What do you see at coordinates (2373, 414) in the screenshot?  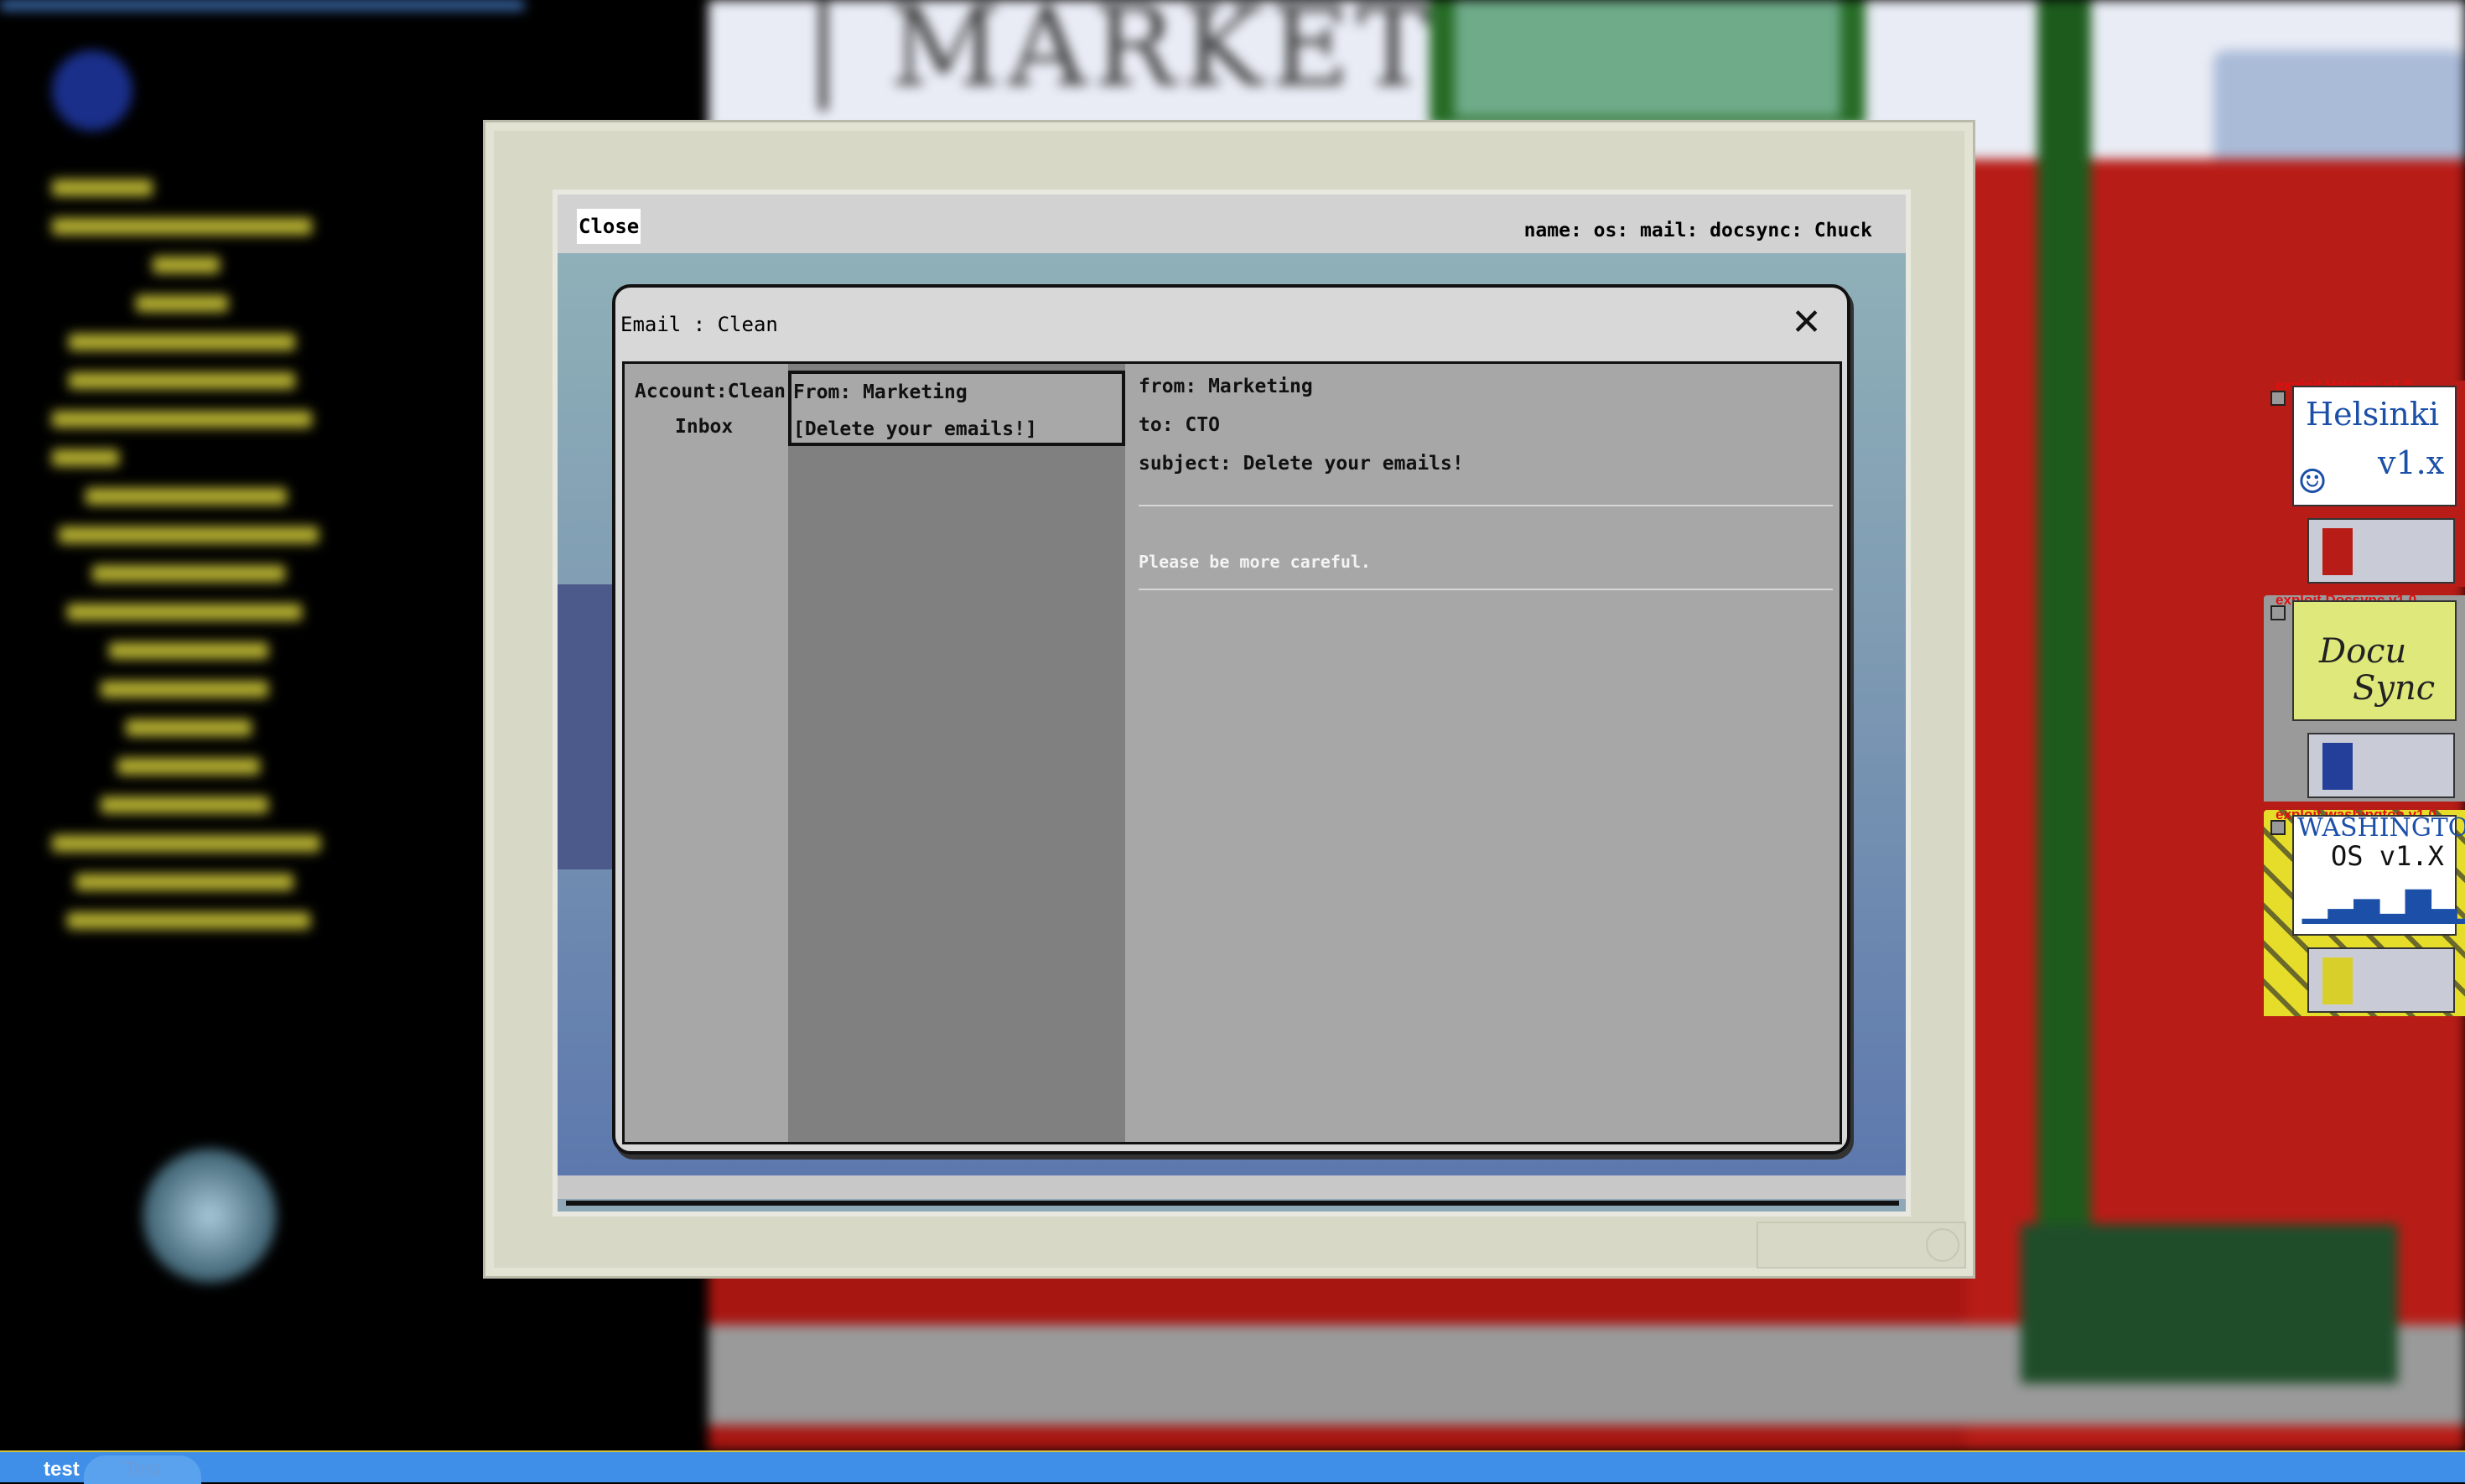 I see `floppy-title-line1: Helsinki` at bounding box center [2373, 414].